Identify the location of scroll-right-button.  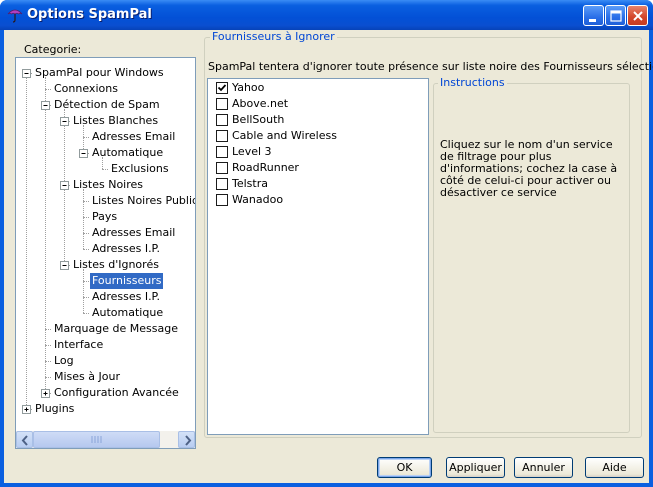
(186, 439).